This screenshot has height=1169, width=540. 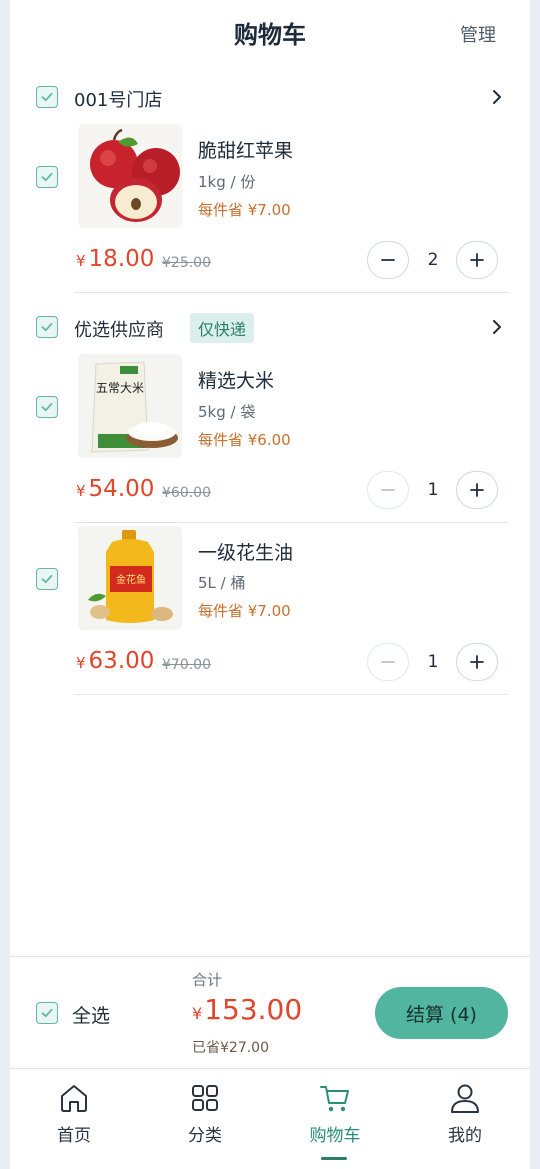 I want to click on product-name: 脆甜红苹果, so click(x=245, y=149).